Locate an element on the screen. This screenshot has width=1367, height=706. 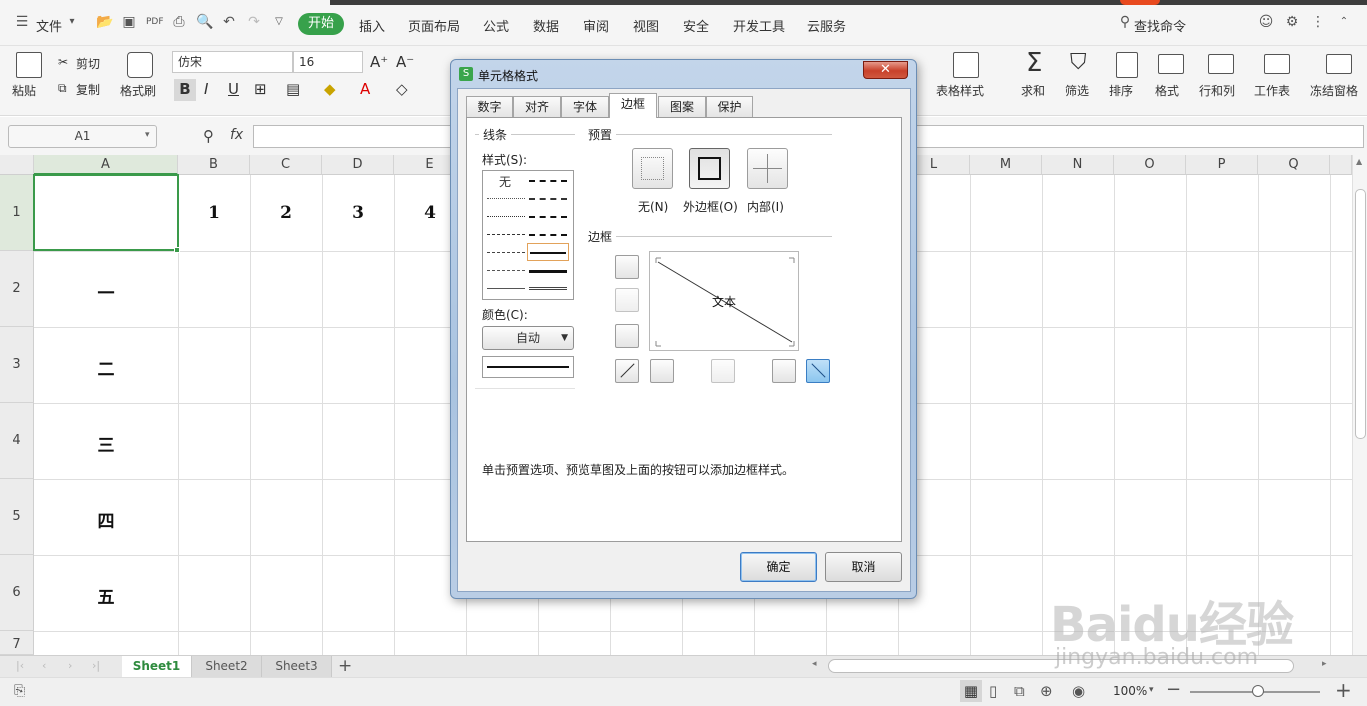
scroll-up-icon: ▲ is located at coordinates (1359, 161).